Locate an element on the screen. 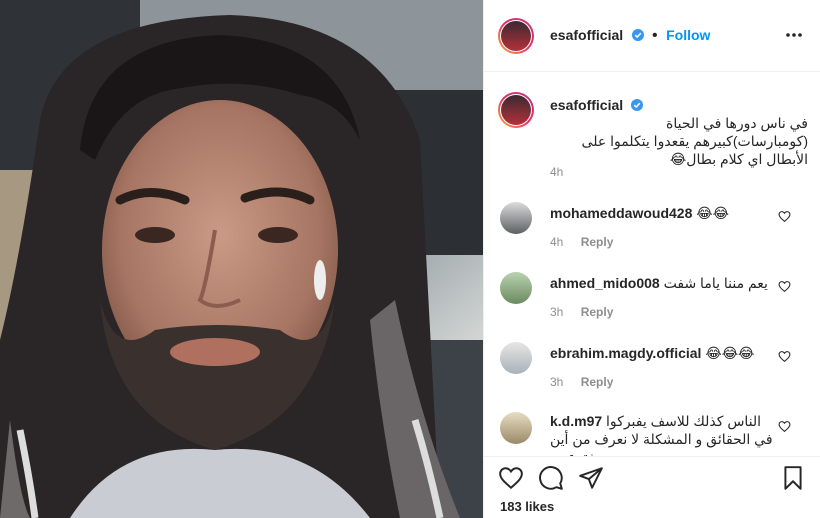  comment-meta: 4h Reply is located at coordinates (581, 242).